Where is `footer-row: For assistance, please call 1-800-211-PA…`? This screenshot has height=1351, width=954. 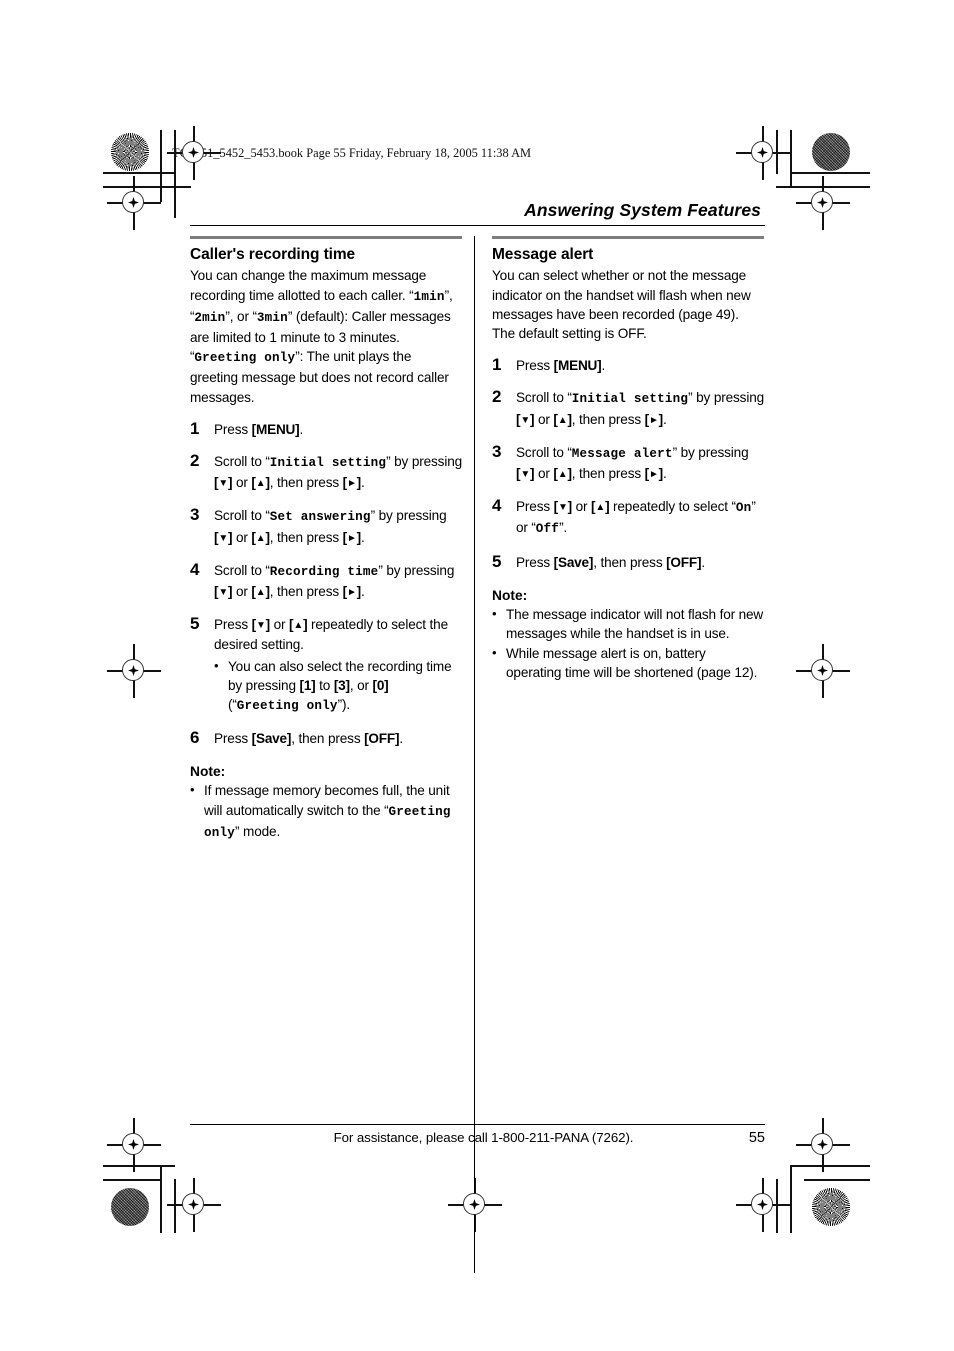 footer-row: For assistance, please call 1-800-211-PA… is located at coordinates (477, 1135).